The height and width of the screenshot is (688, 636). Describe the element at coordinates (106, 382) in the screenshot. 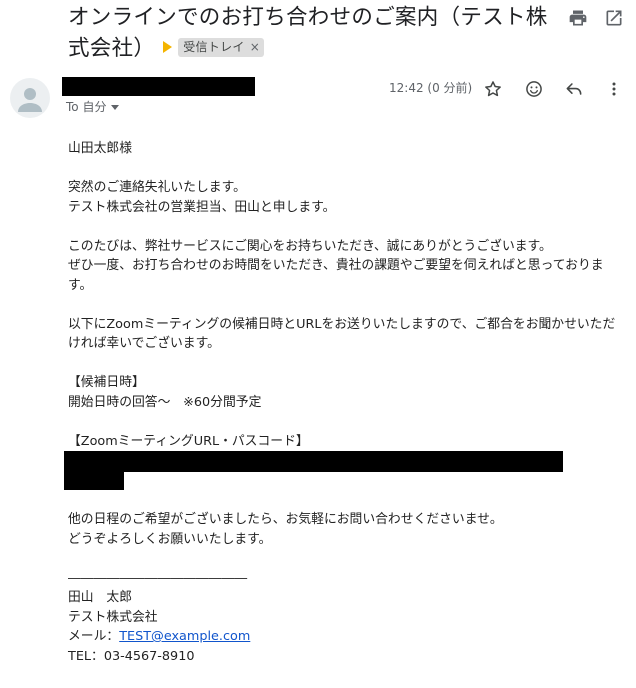

I see `candidate-heading: 【候補日時】` at that location.